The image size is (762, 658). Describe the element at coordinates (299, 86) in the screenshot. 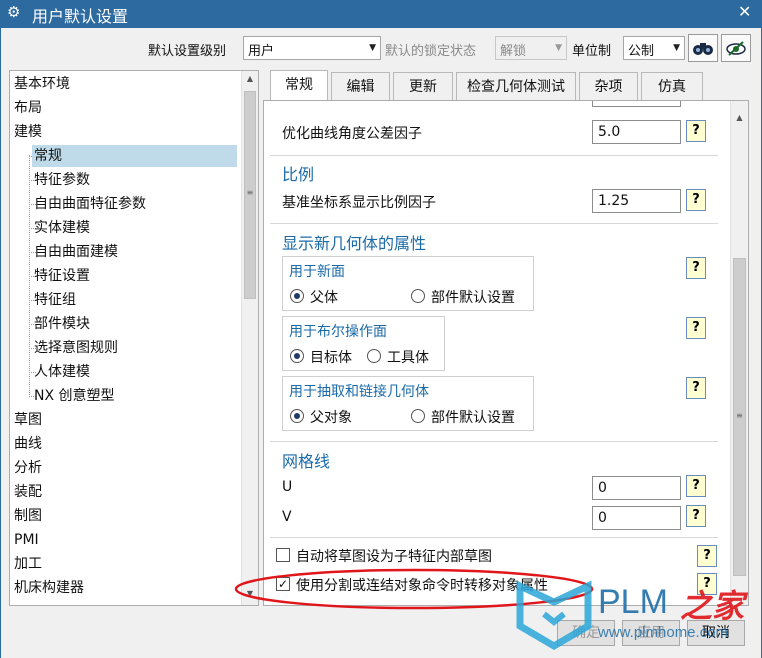

I see `tab-0: 常规` at that location.